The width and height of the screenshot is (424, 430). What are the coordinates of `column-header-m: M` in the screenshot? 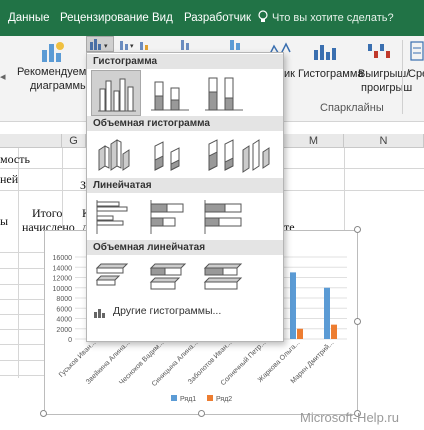 It's located at (314, 141).